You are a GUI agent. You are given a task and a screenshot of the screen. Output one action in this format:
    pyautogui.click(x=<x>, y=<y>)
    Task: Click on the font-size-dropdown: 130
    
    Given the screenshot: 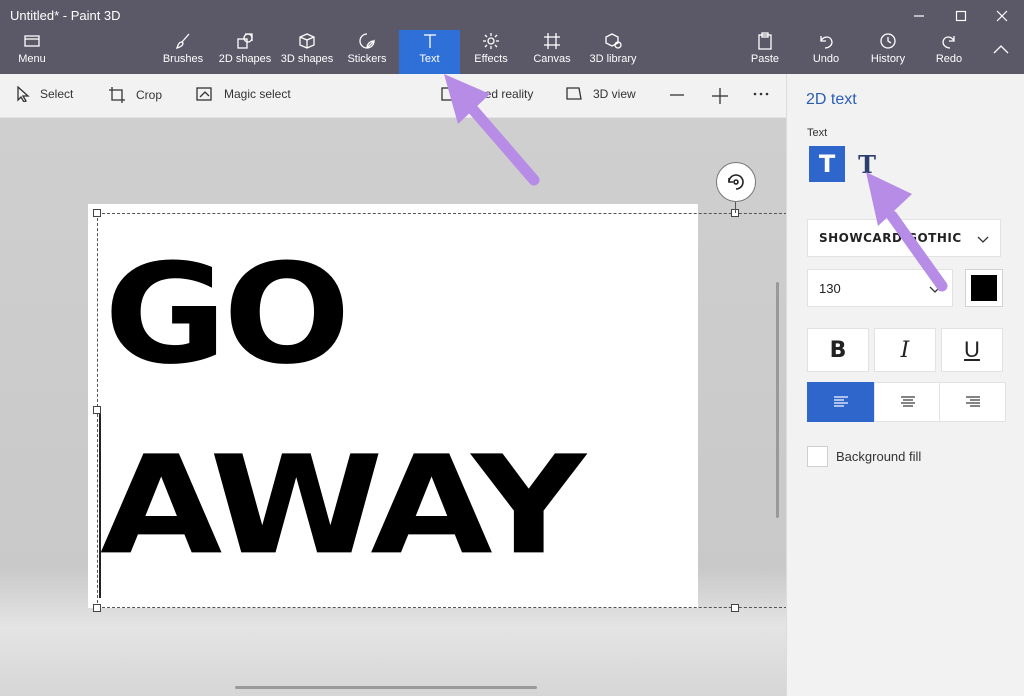 What is the action you would take?
    pyautogui.click(x=880, y=288)
    